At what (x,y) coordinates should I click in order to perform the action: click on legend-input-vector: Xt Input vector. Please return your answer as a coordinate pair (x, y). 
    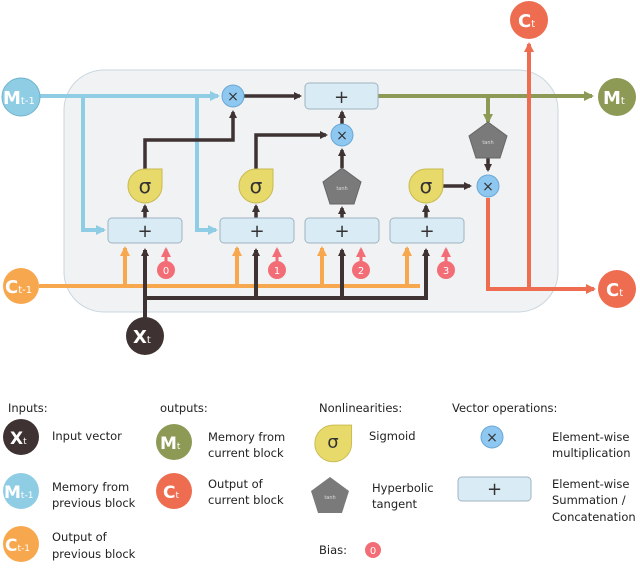
    Looking at the image, I should click on (62, 437).